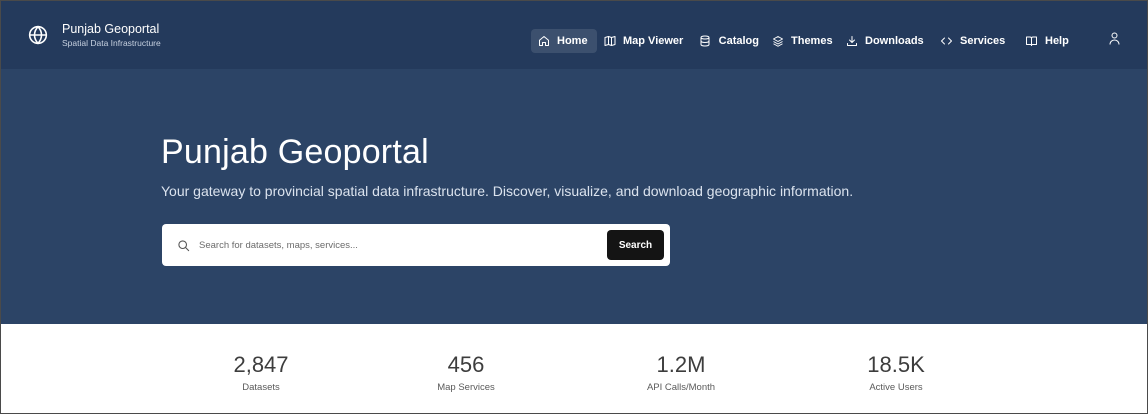 The image size is (1148, 414). I want to click on stat-label: Datasets, so click(261, 387).